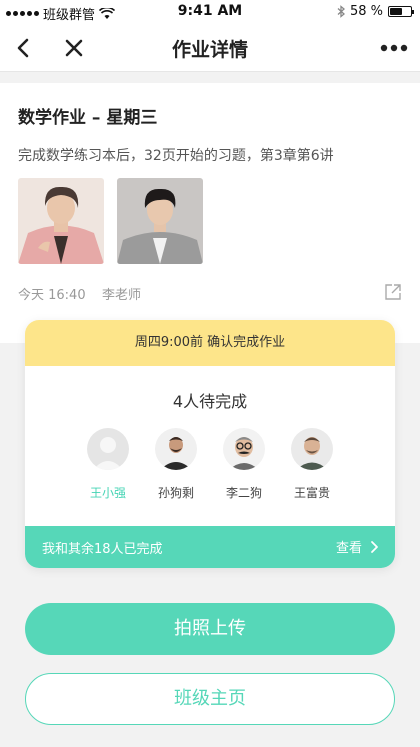 Image resolution: width=420 pixels, height=747 pixels. What do you see at coordinates (311, 493) in the screenshot?
I see `student-name: 王富贵` at bounding box center [311, 493].